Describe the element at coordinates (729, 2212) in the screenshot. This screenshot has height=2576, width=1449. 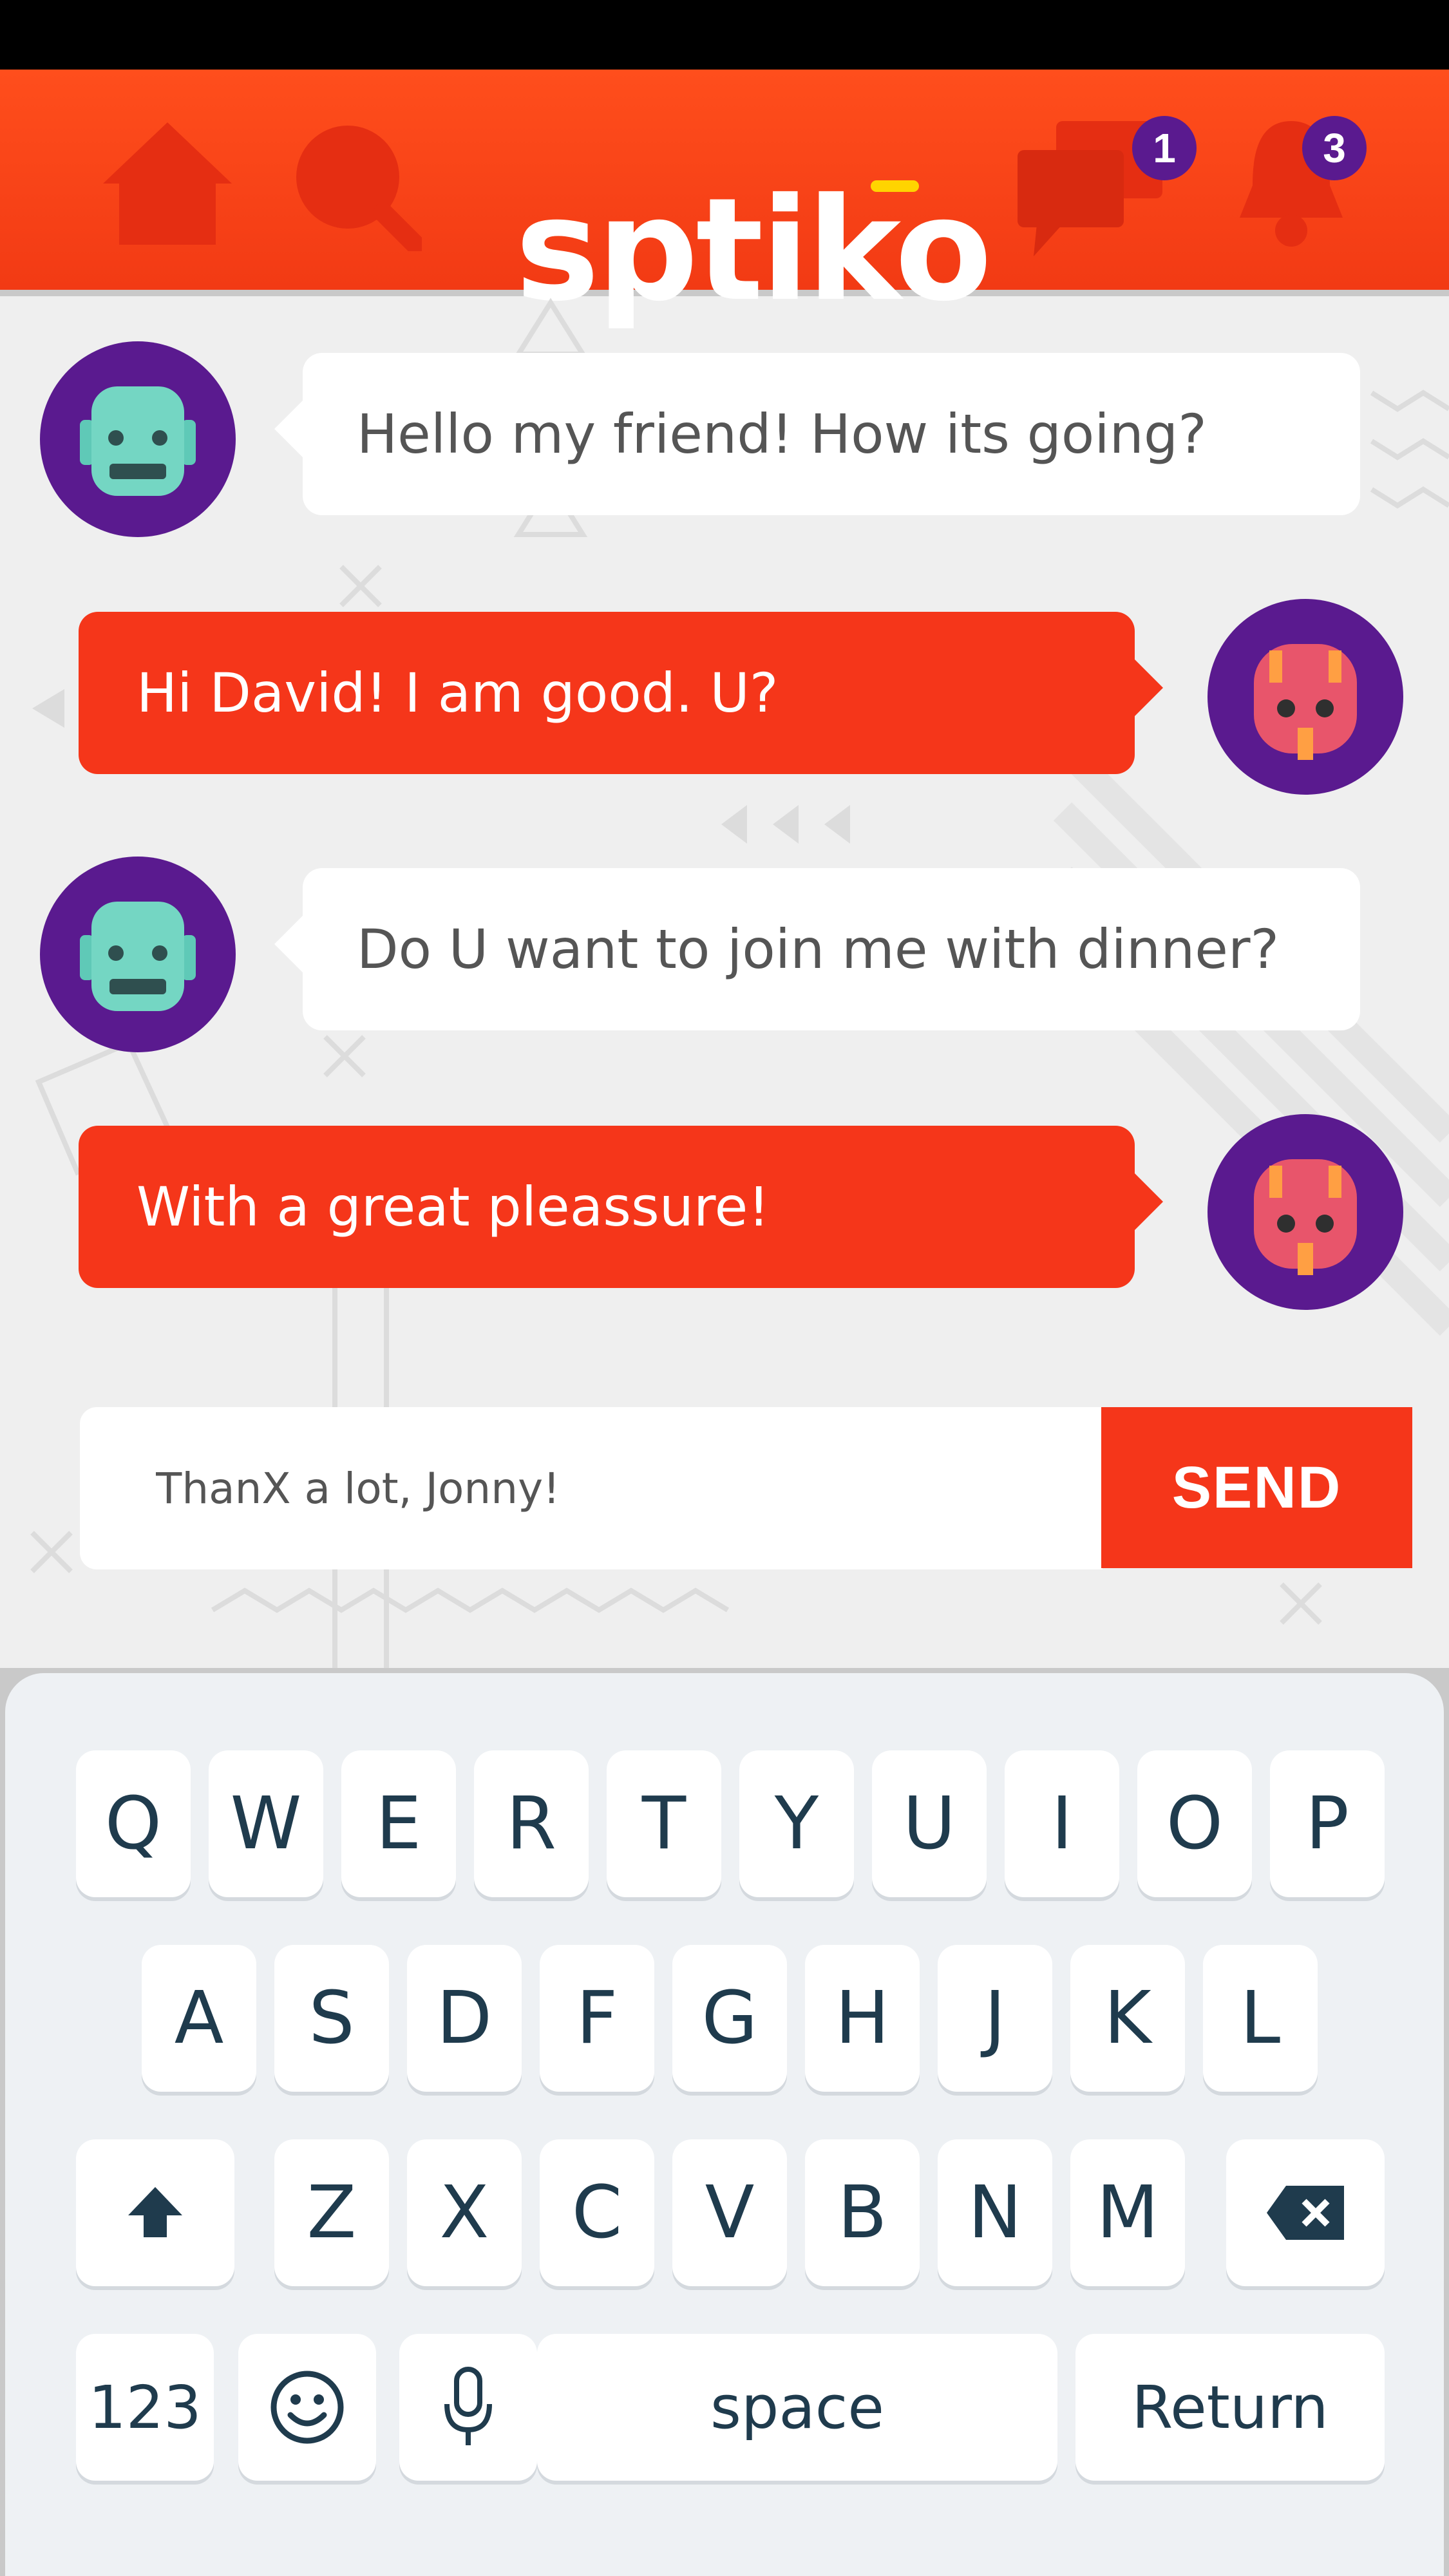
I see `key-v: V` at that location.